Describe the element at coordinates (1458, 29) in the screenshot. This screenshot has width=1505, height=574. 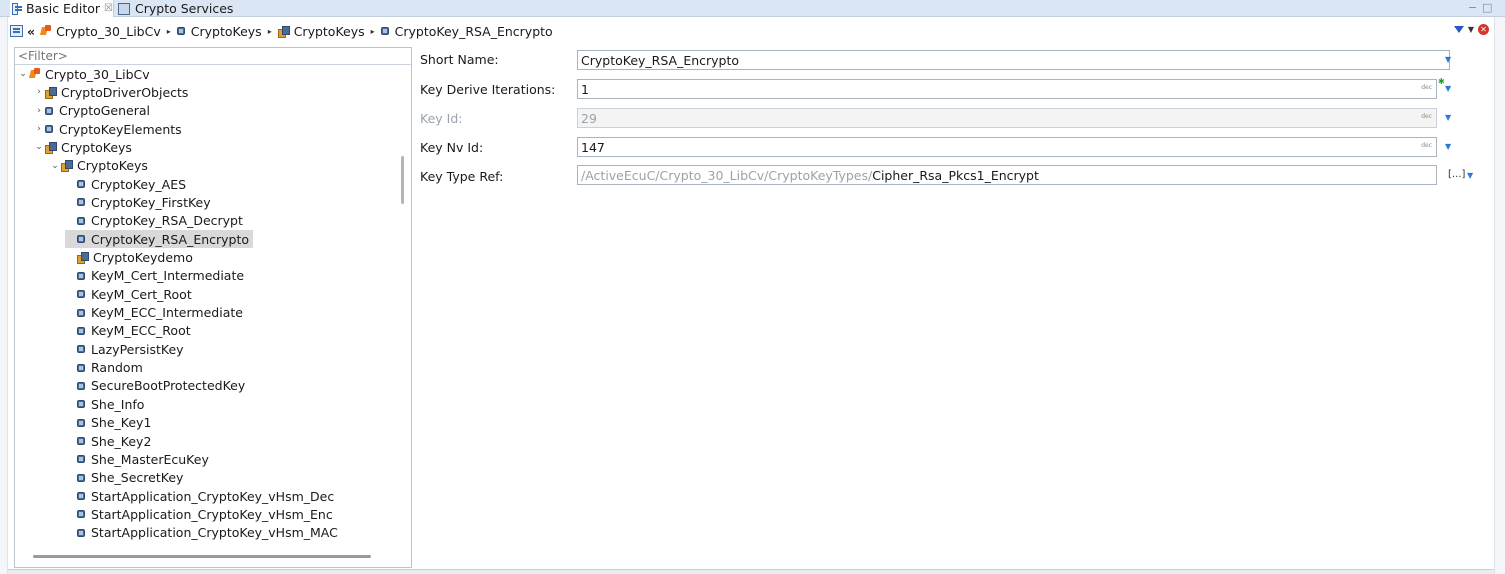
I see `filter-icon` at that location.